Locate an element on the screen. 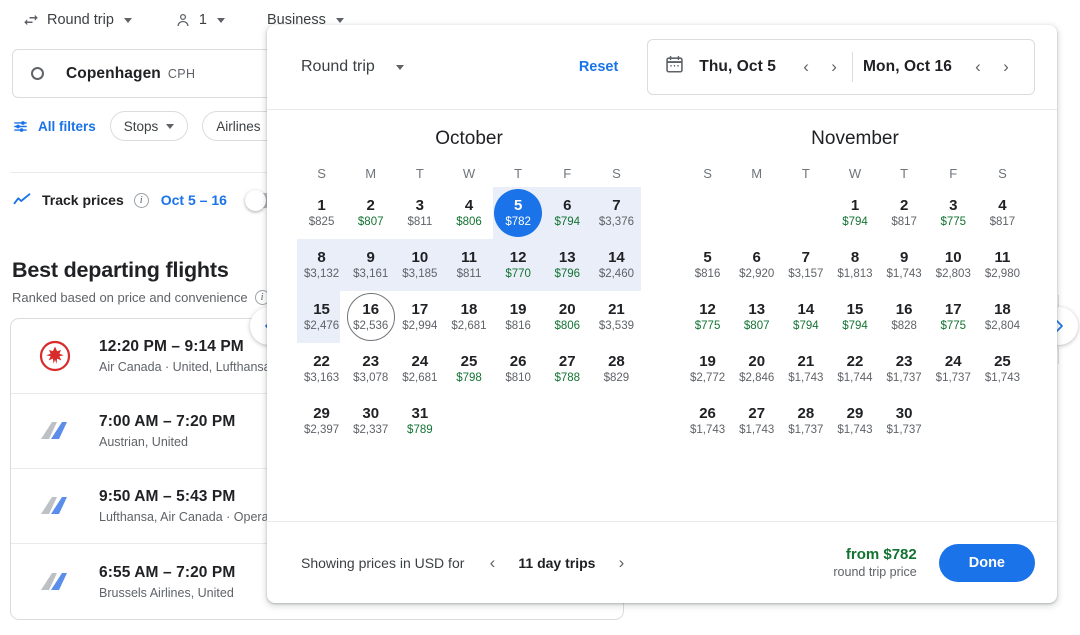 This screenshot has height=635, width=1080. calendar-day-cell: 20 $806 is located at coordinates (567, 317).